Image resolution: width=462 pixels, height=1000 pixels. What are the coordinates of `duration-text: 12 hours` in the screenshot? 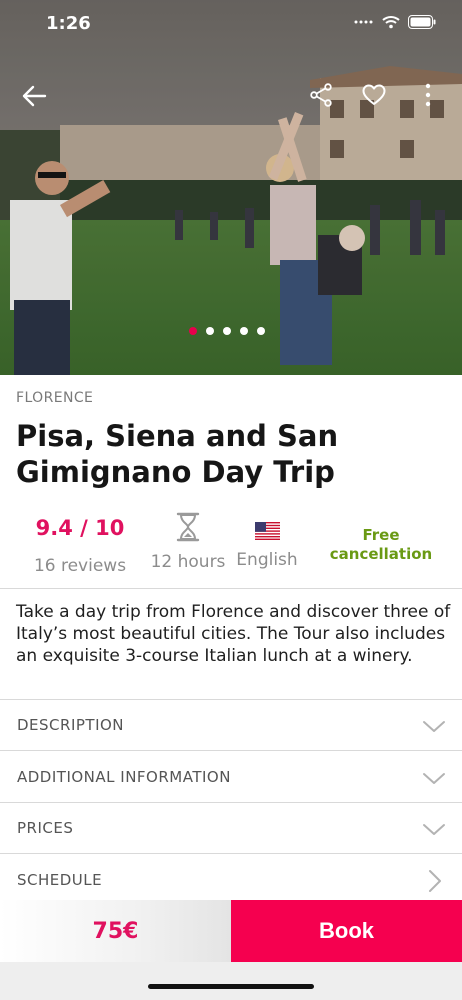 It's located at (188, 562).